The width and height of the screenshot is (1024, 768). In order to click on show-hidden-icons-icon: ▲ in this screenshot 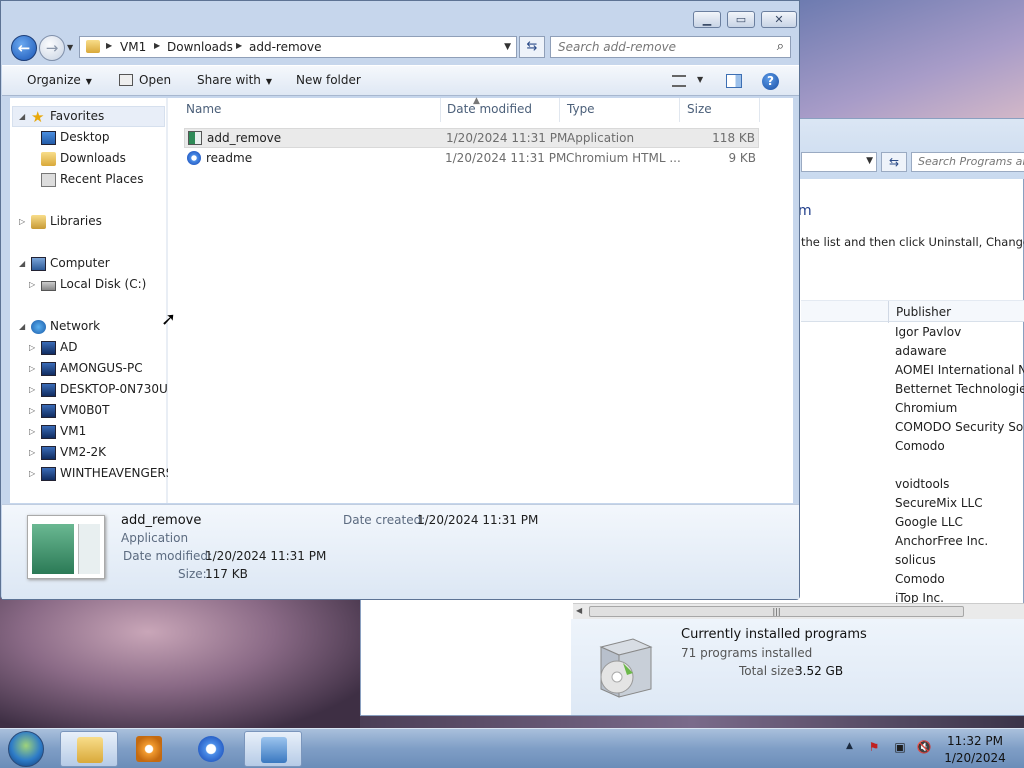, I will do `click(849, 746)`.